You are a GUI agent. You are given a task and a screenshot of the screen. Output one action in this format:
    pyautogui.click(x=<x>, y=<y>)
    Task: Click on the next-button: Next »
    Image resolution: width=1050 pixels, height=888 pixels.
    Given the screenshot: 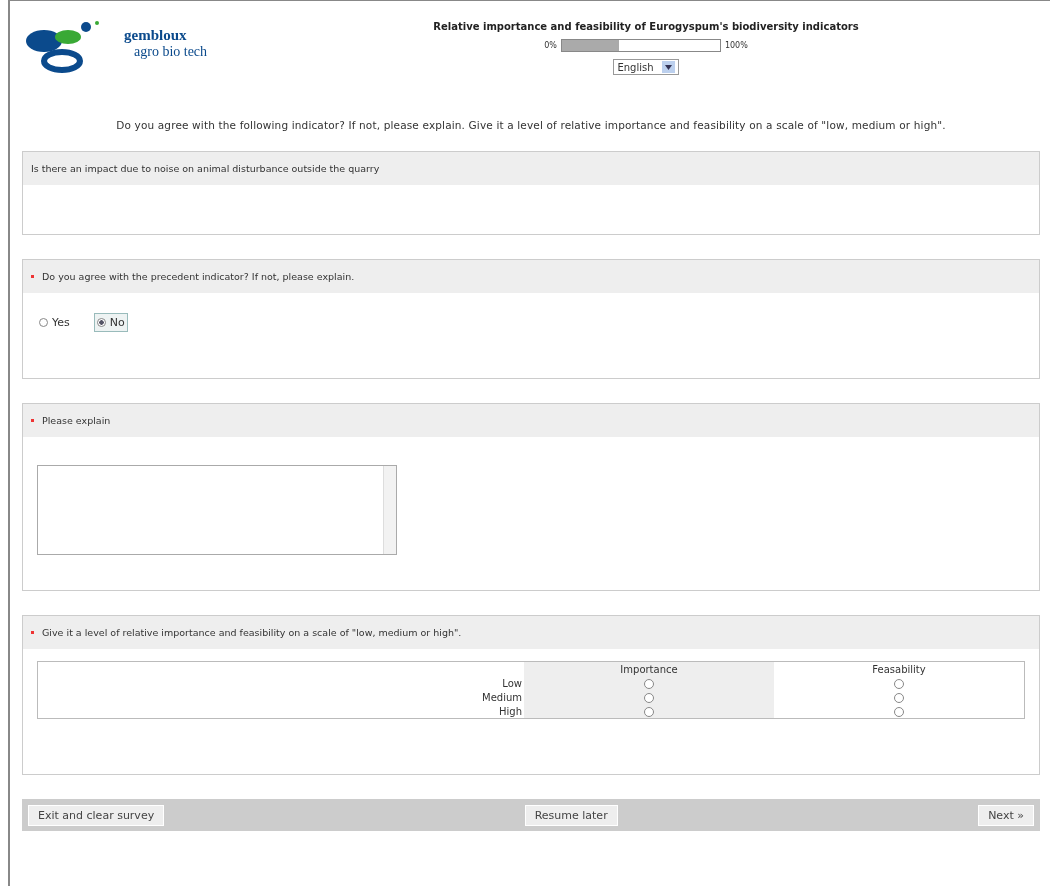 What is the action you would take?
    pyautogui.click(x=1006, y=815)
    